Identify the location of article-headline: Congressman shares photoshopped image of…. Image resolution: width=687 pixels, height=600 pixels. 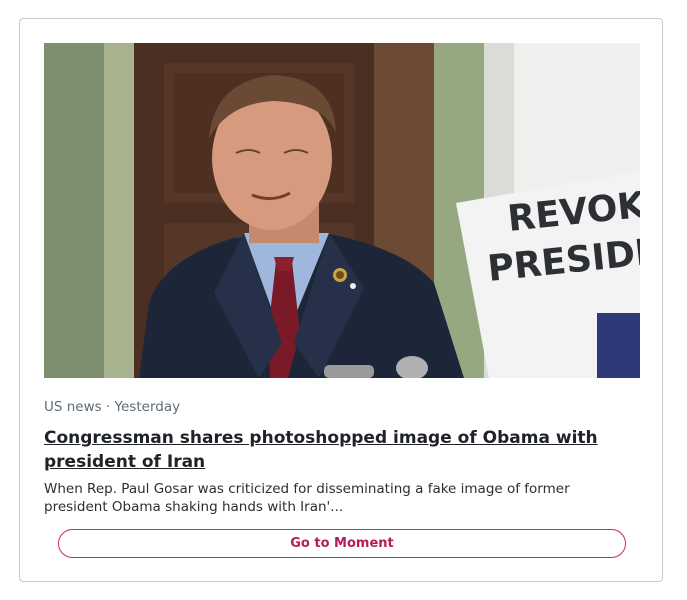
(344, 450).